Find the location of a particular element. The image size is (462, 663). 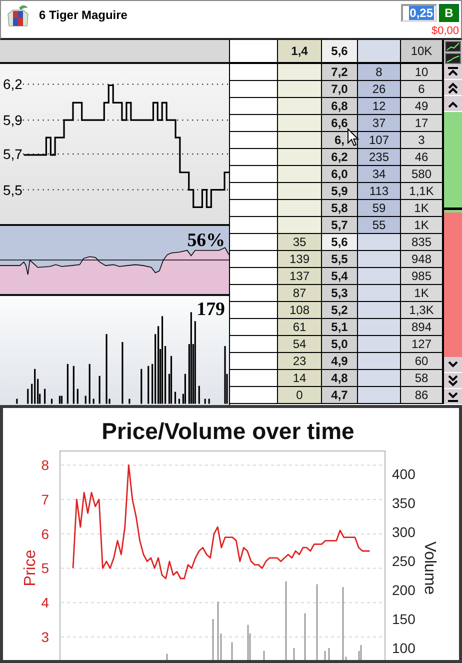

traded-volume-cell: 127 is located at coordinates (422, 344).